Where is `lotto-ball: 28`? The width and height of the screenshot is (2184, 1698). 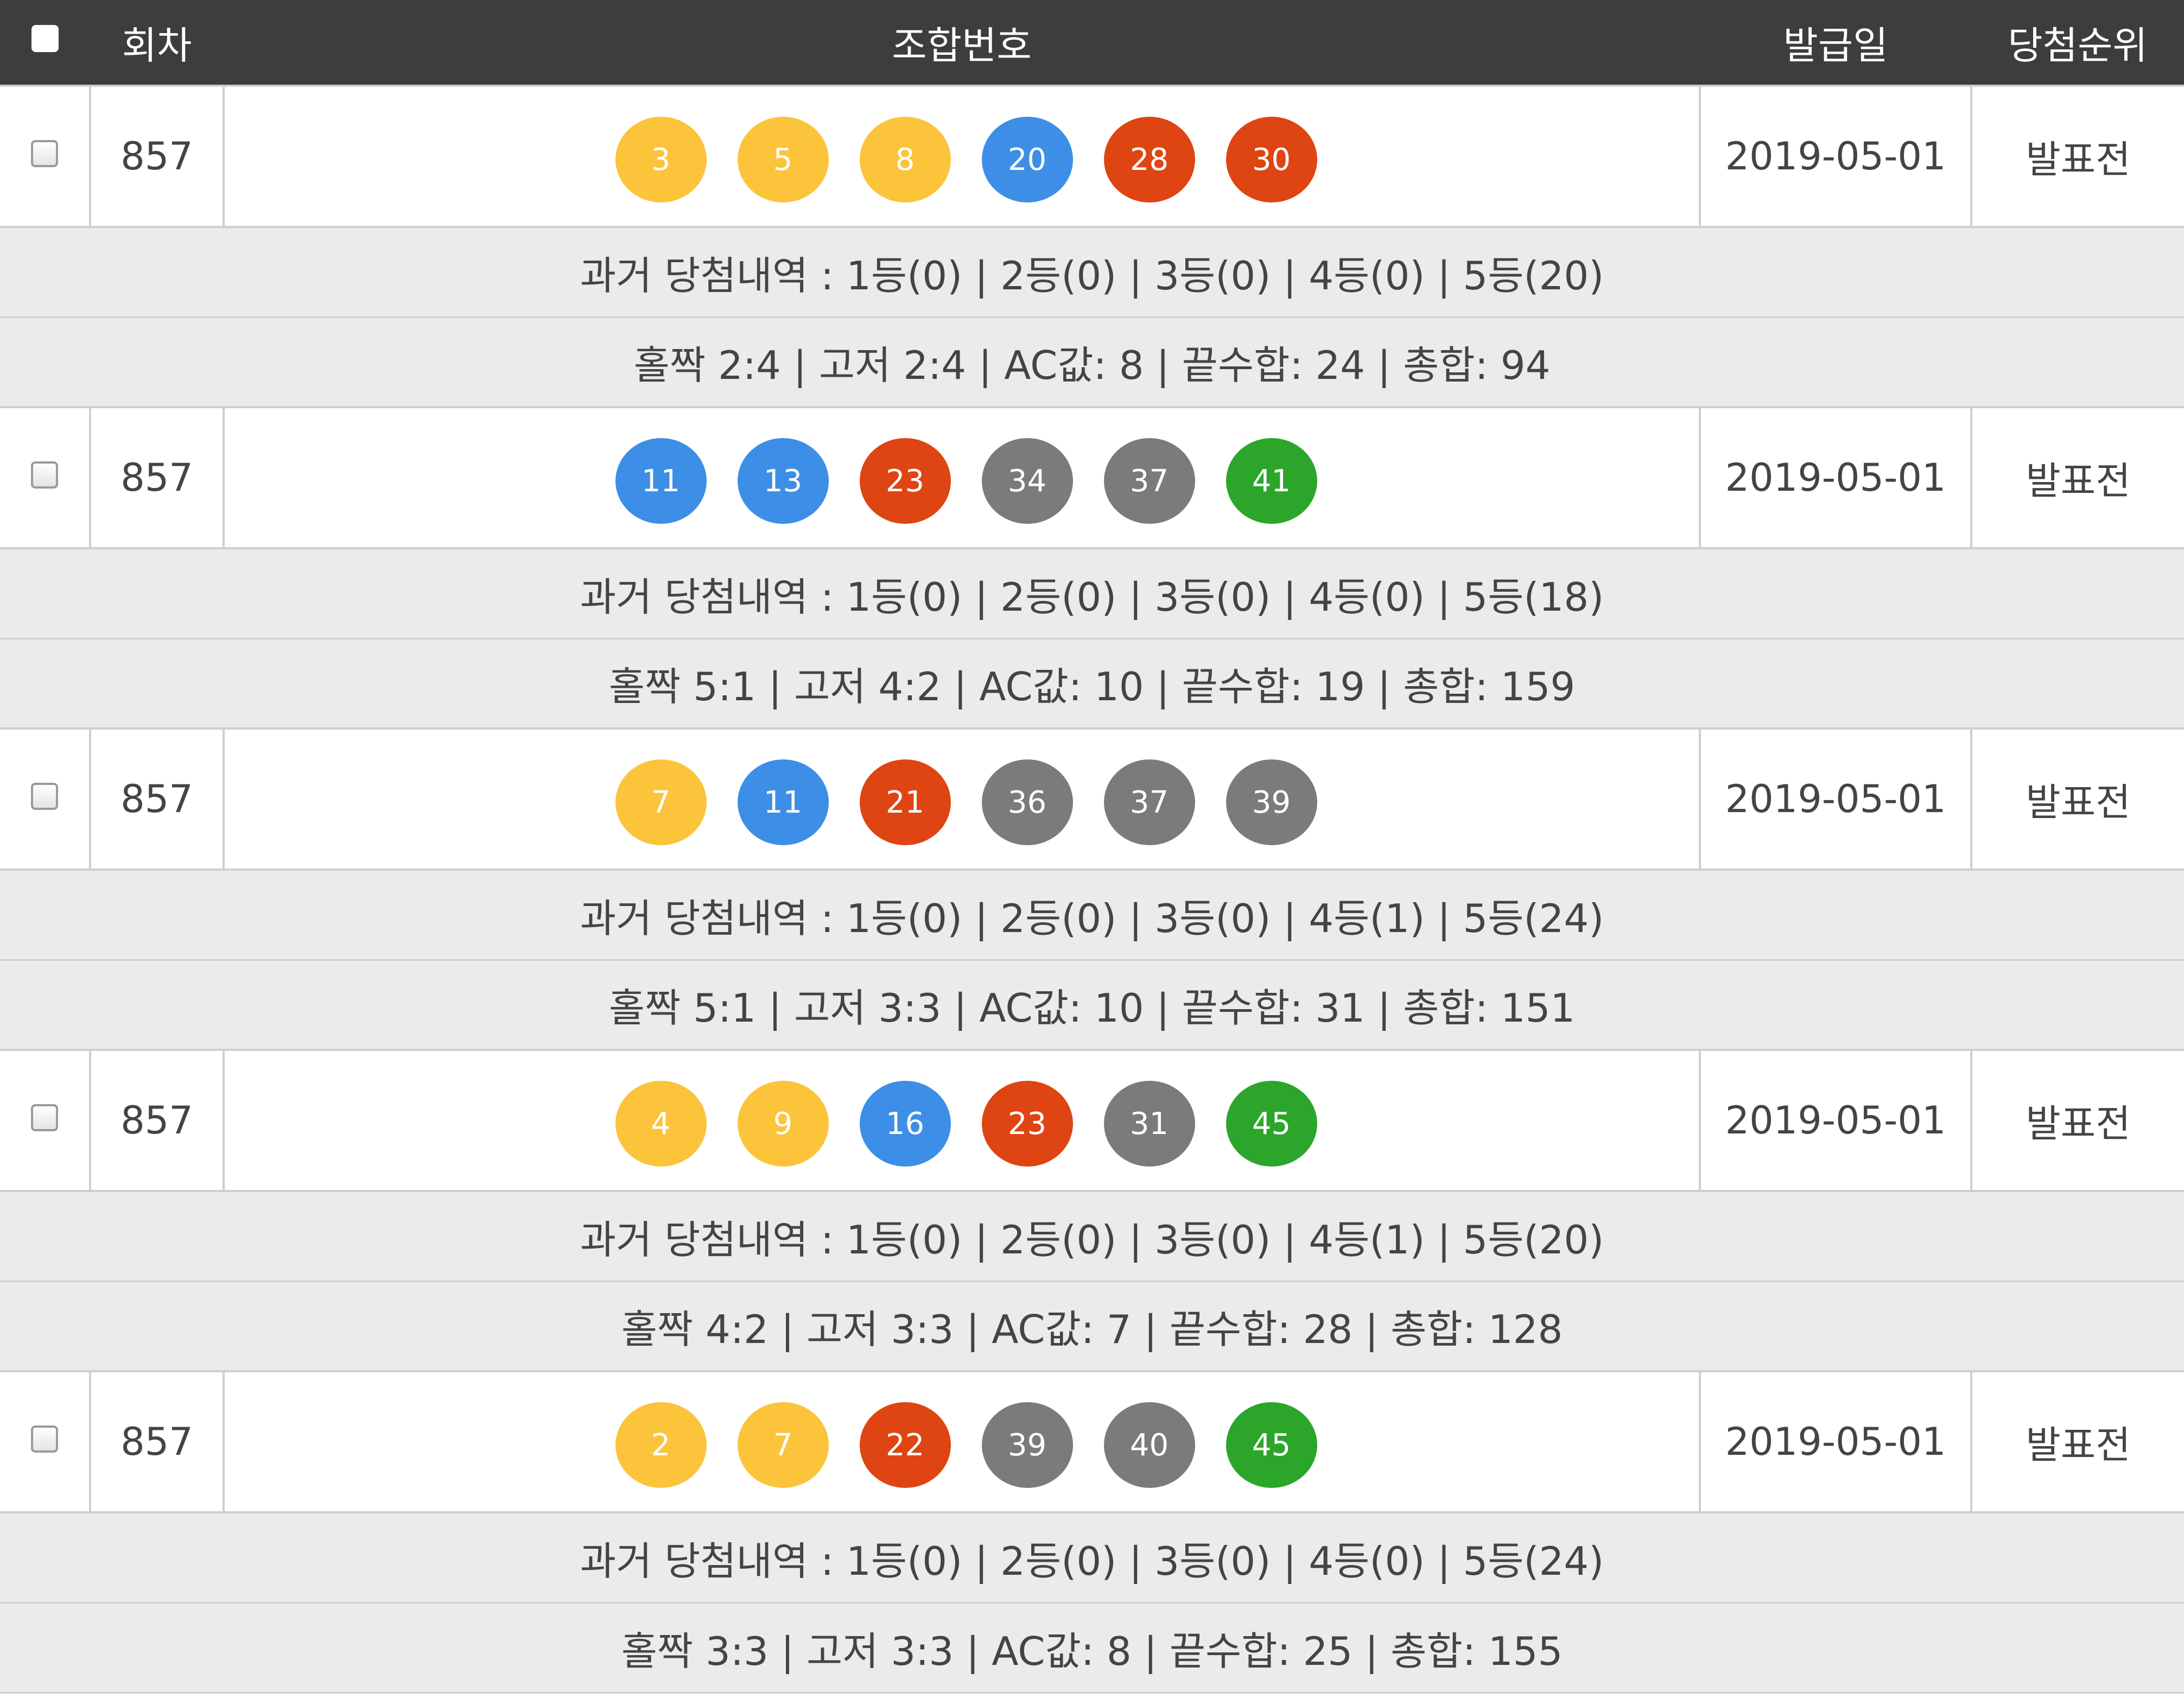 lotto-ball: 28 is located at coordinates (1149, 159).